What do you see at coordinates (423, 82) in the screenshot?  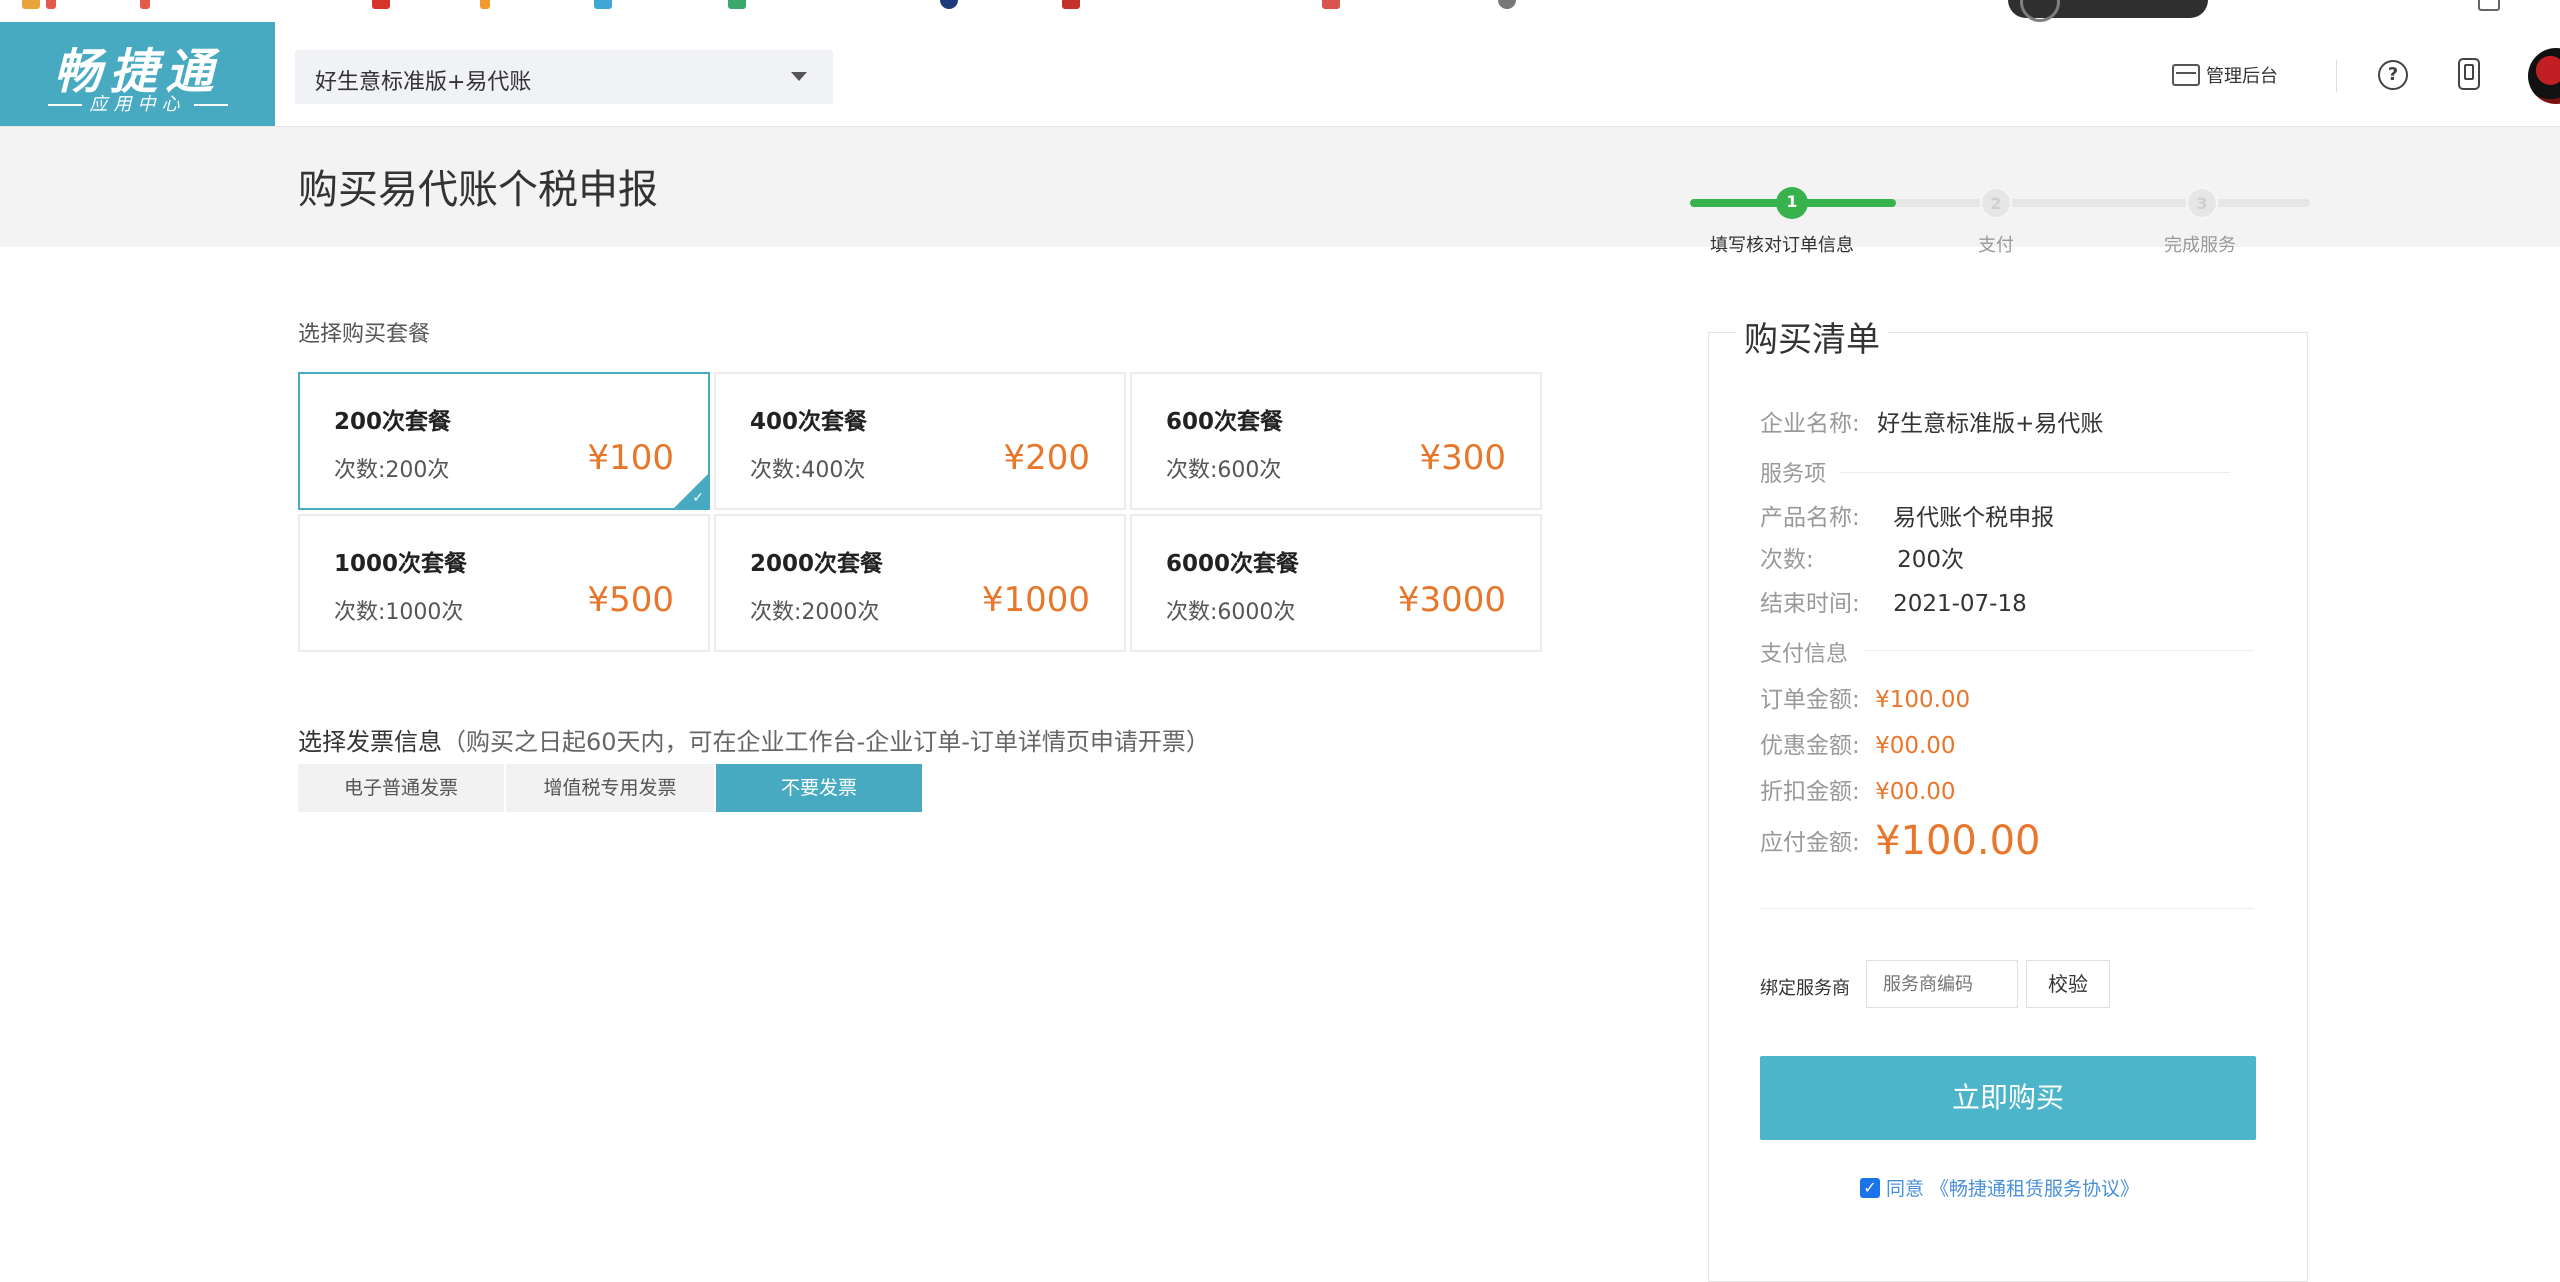 I see `company-select-value: 好生意标准版+易代账` at bounding box center [423, 82].